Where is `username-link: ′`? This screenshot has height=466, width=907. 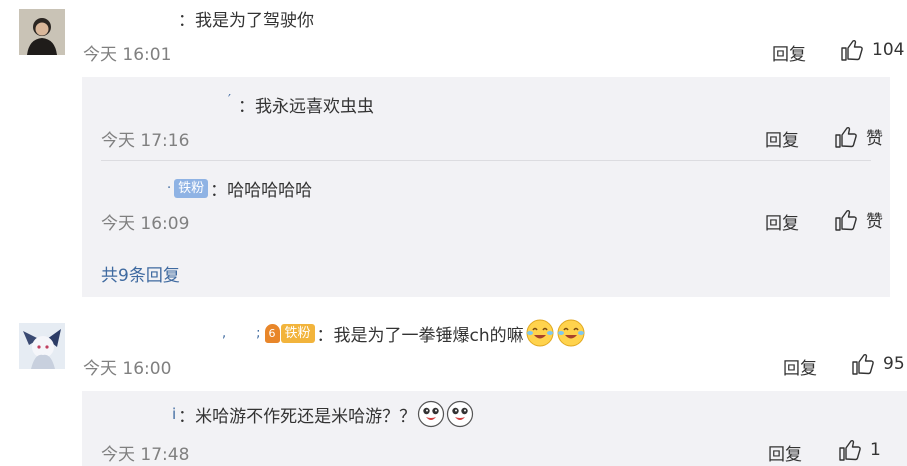
username-link: ′ is located at coordinates (229, 100).